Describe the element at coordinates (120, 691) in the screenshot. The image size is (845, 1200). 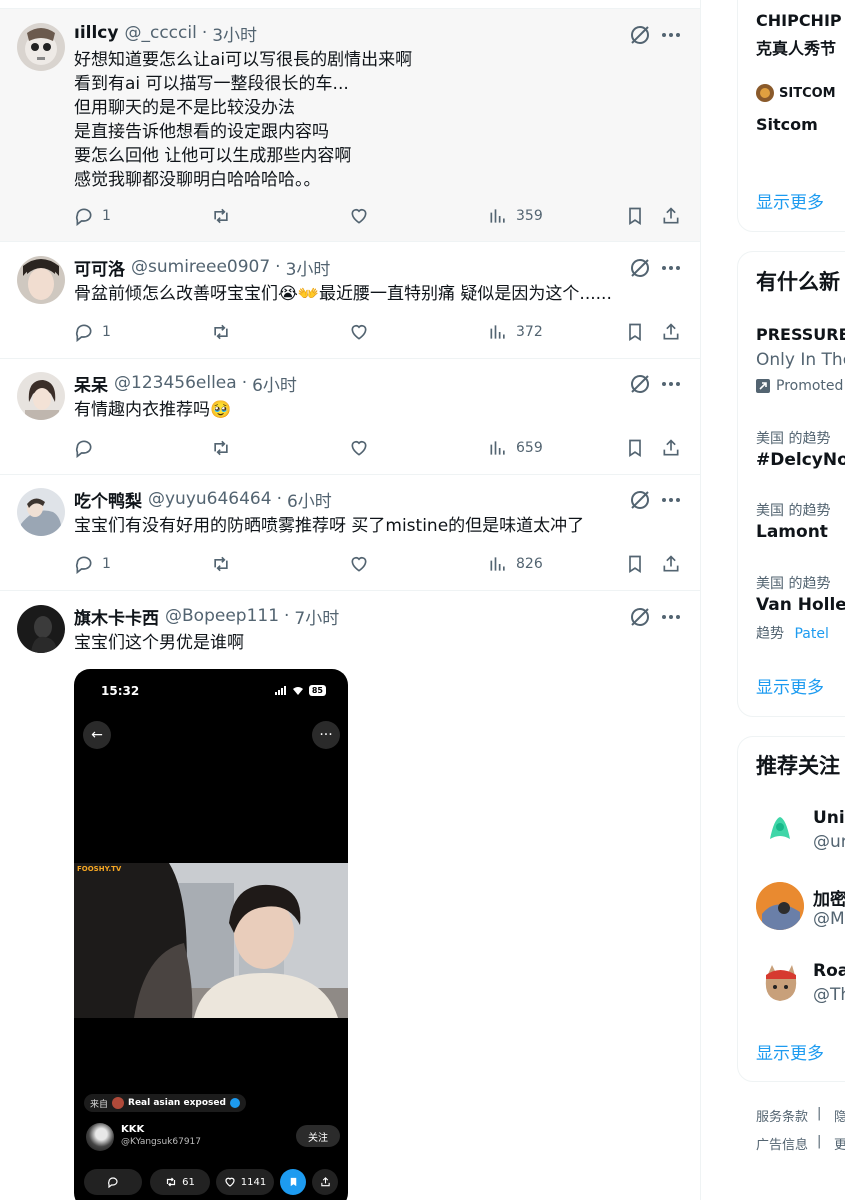
I see `phone-status-time: 15:32` at that location.